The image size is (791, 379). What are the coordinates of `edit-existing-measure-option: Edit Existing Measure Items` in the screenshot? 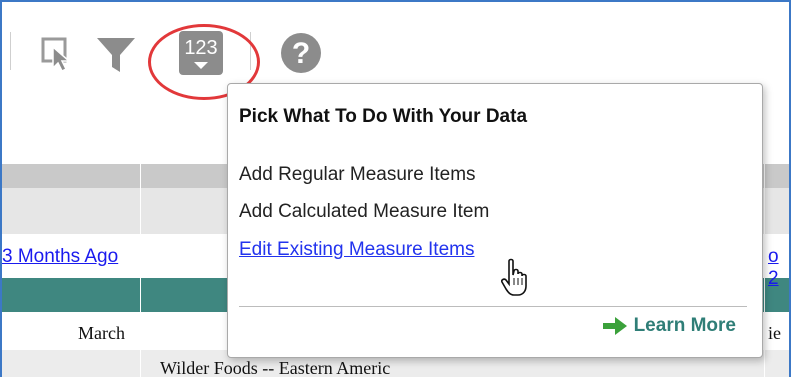 It's located at (356, 250).